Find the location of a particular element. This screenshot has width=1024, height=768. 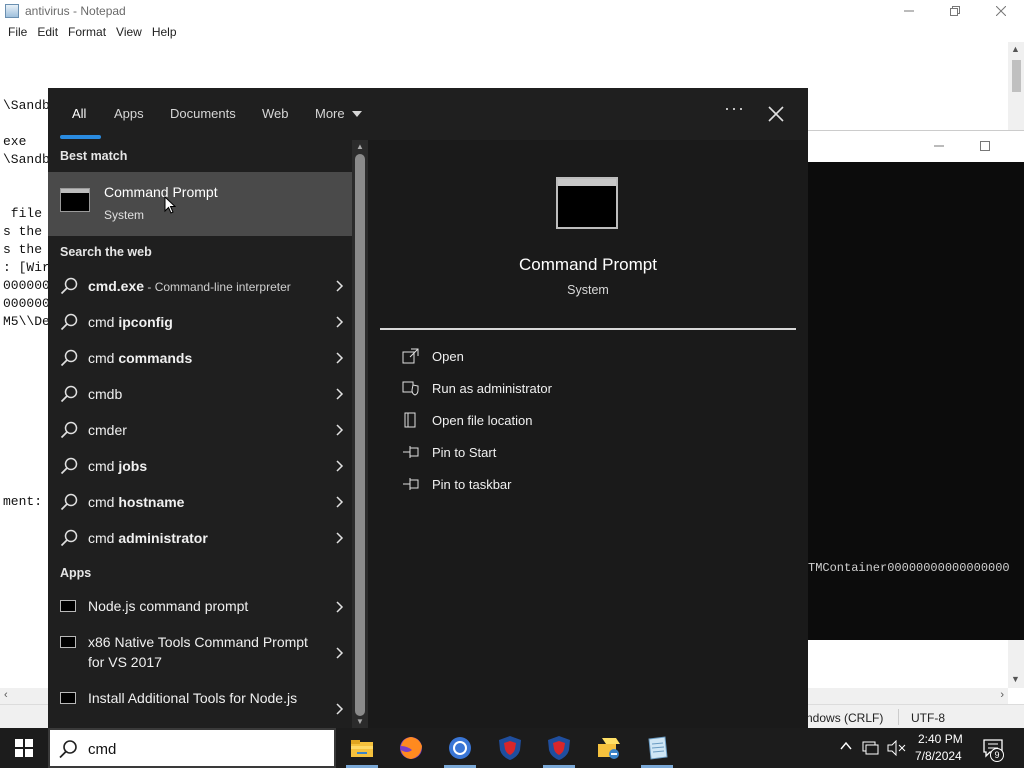

section-search-web: Search the web is located at coordinates (106, 252).